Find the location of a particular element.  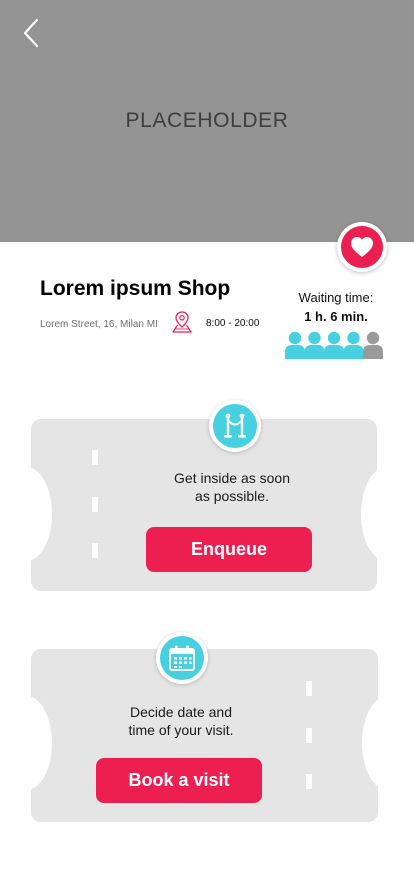

calendar-icon is located at coordinates (182, 658).